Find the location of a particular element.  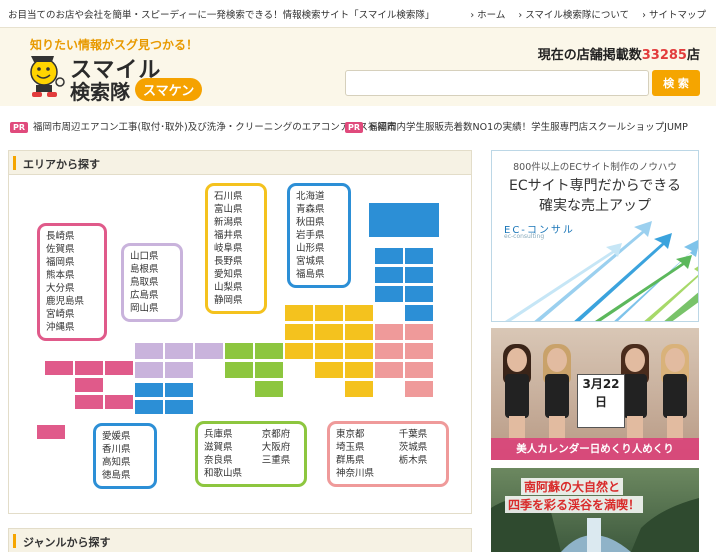

prefecture-link: 沖縄県 is located at coordinates (72, 327).